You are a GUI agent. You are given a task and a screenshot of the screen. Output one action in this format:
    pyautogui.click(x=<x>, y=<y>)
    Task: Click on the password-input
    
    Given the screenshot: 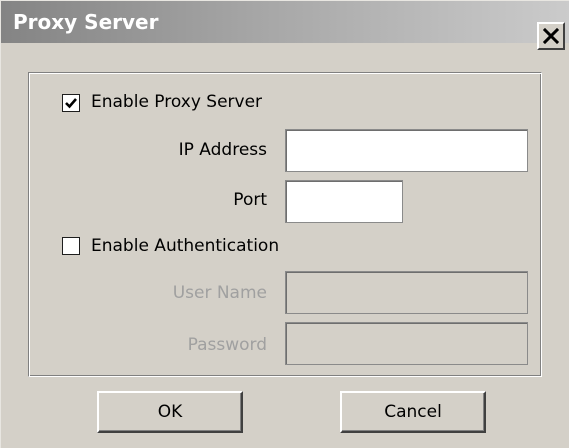 What is the action you would take?
    pyautogui.click(x=406, y=343)
    